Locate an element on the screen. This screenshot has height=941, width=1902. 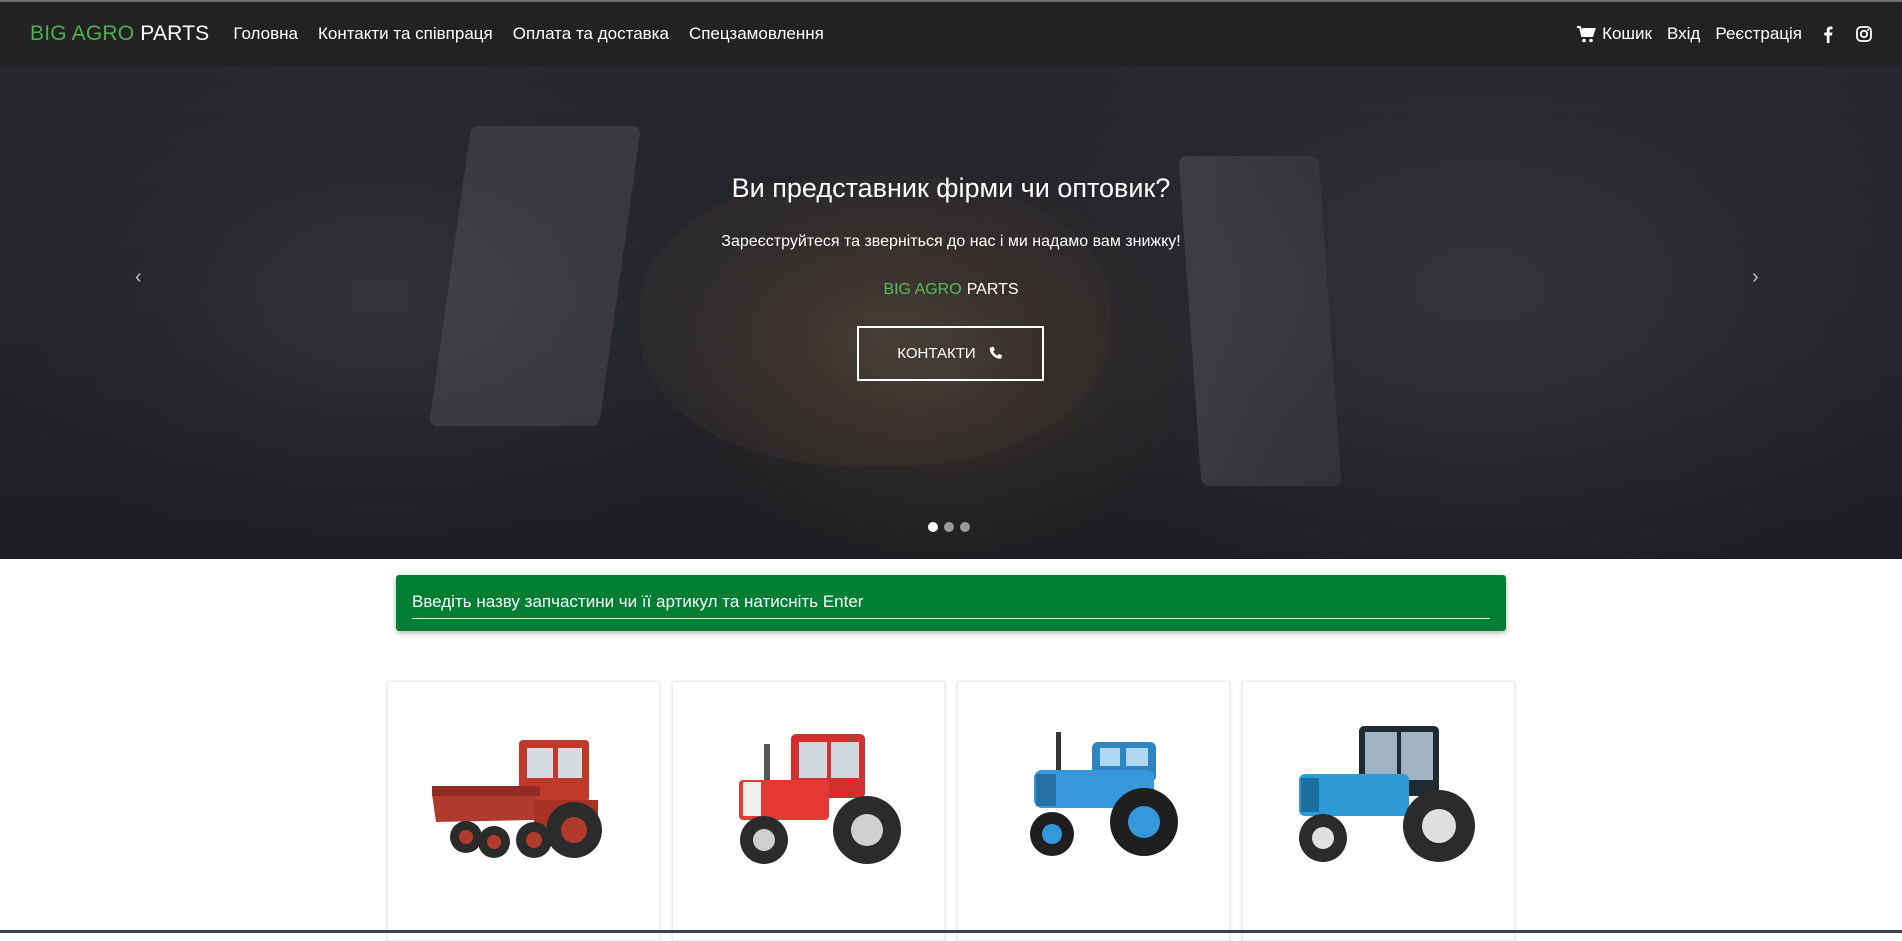
hero-title: Ви представник фірми чи оптовик? is located at coordinates (951, 188).